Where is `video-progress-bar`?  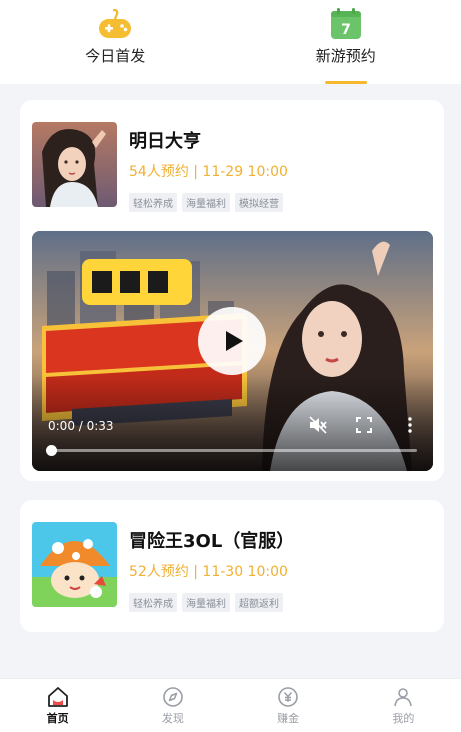
video-progress-bar is located at coordinates (231, 450).